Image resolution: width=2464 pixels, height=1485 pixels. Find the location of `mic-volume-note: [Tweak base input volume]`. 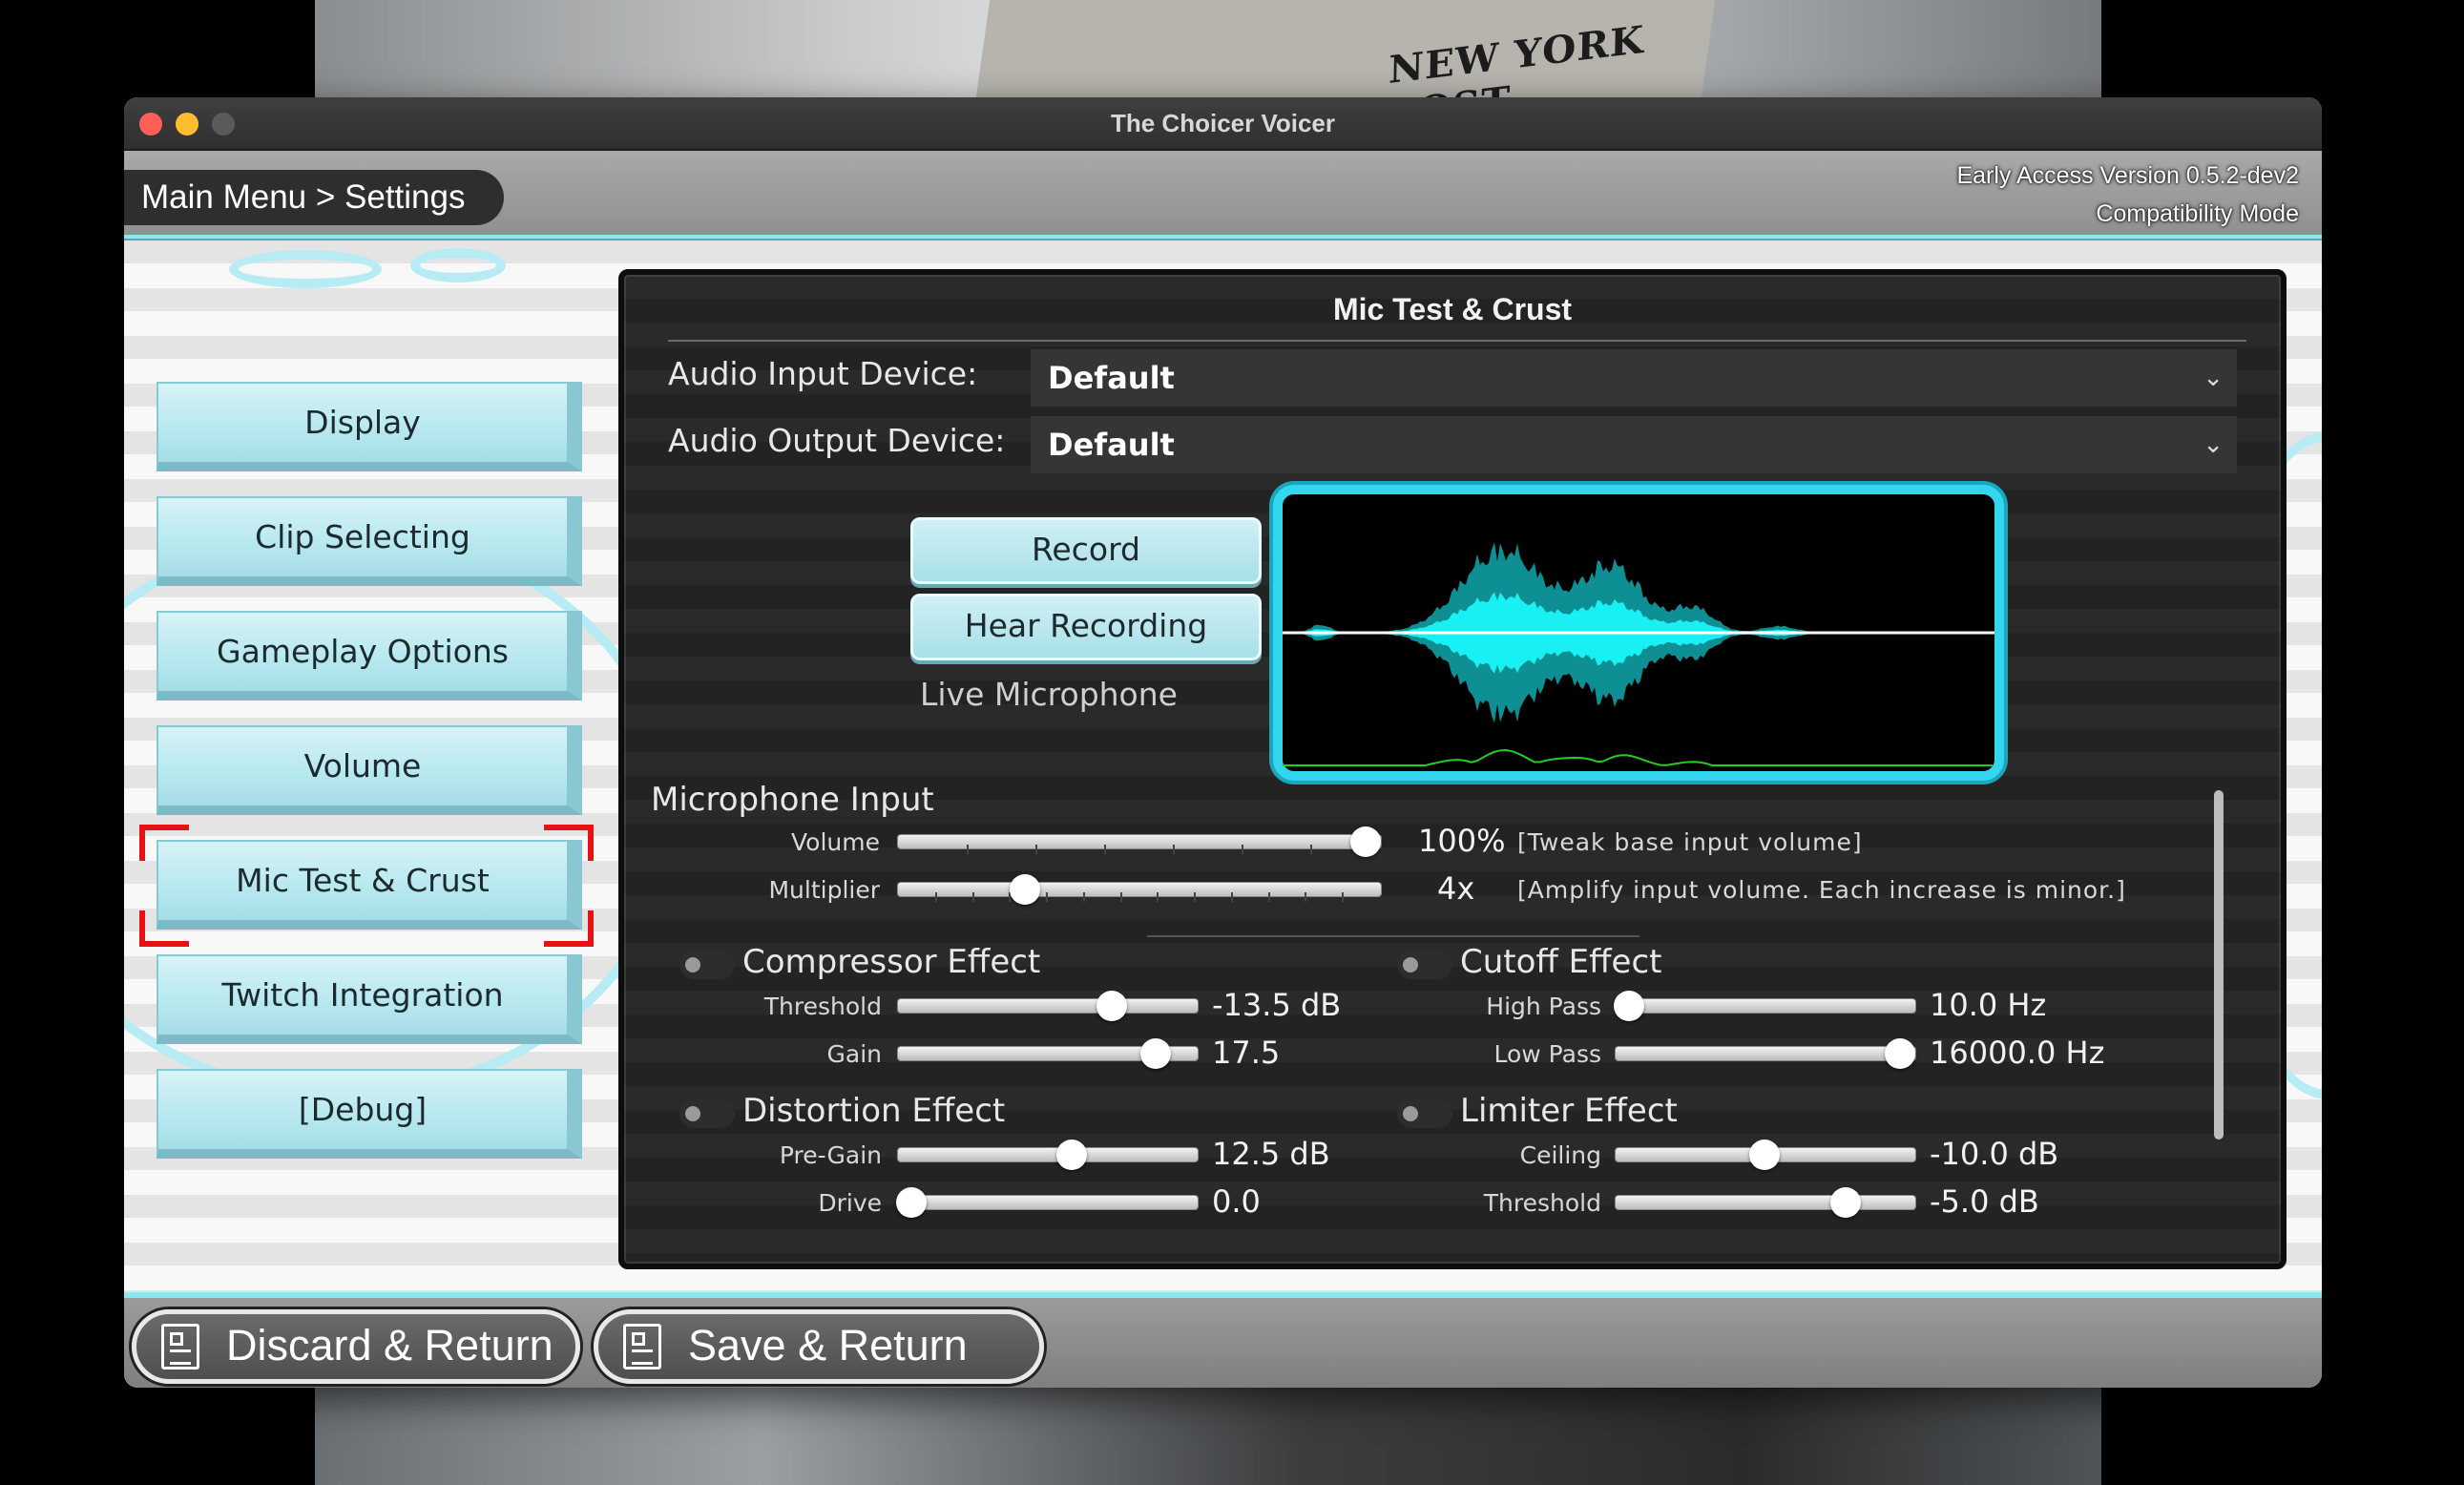

mic-volume-note: [Tweak base input volume] is located at coordinates (1690, 842).